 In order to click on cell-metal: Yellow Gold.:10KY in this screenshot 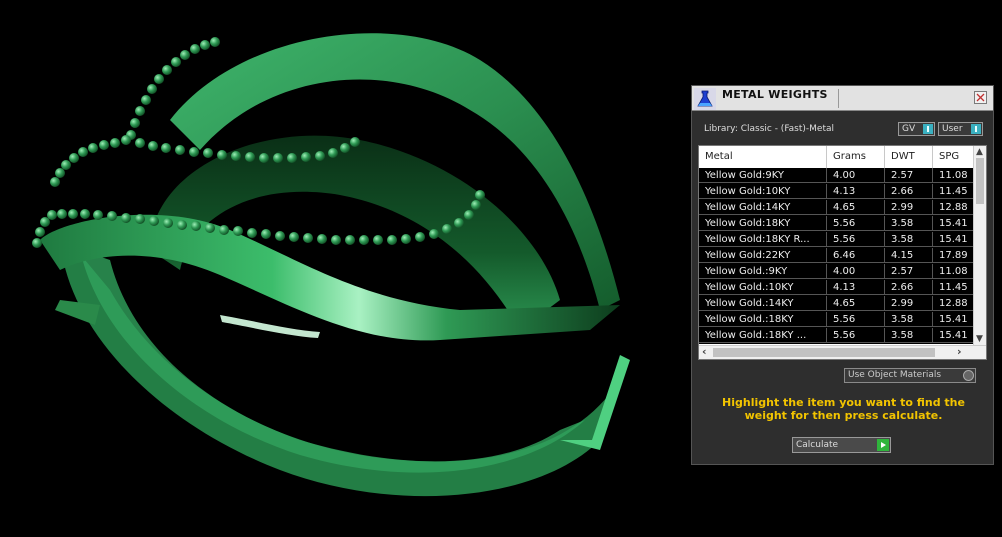, I will do `click(763, 287)`.